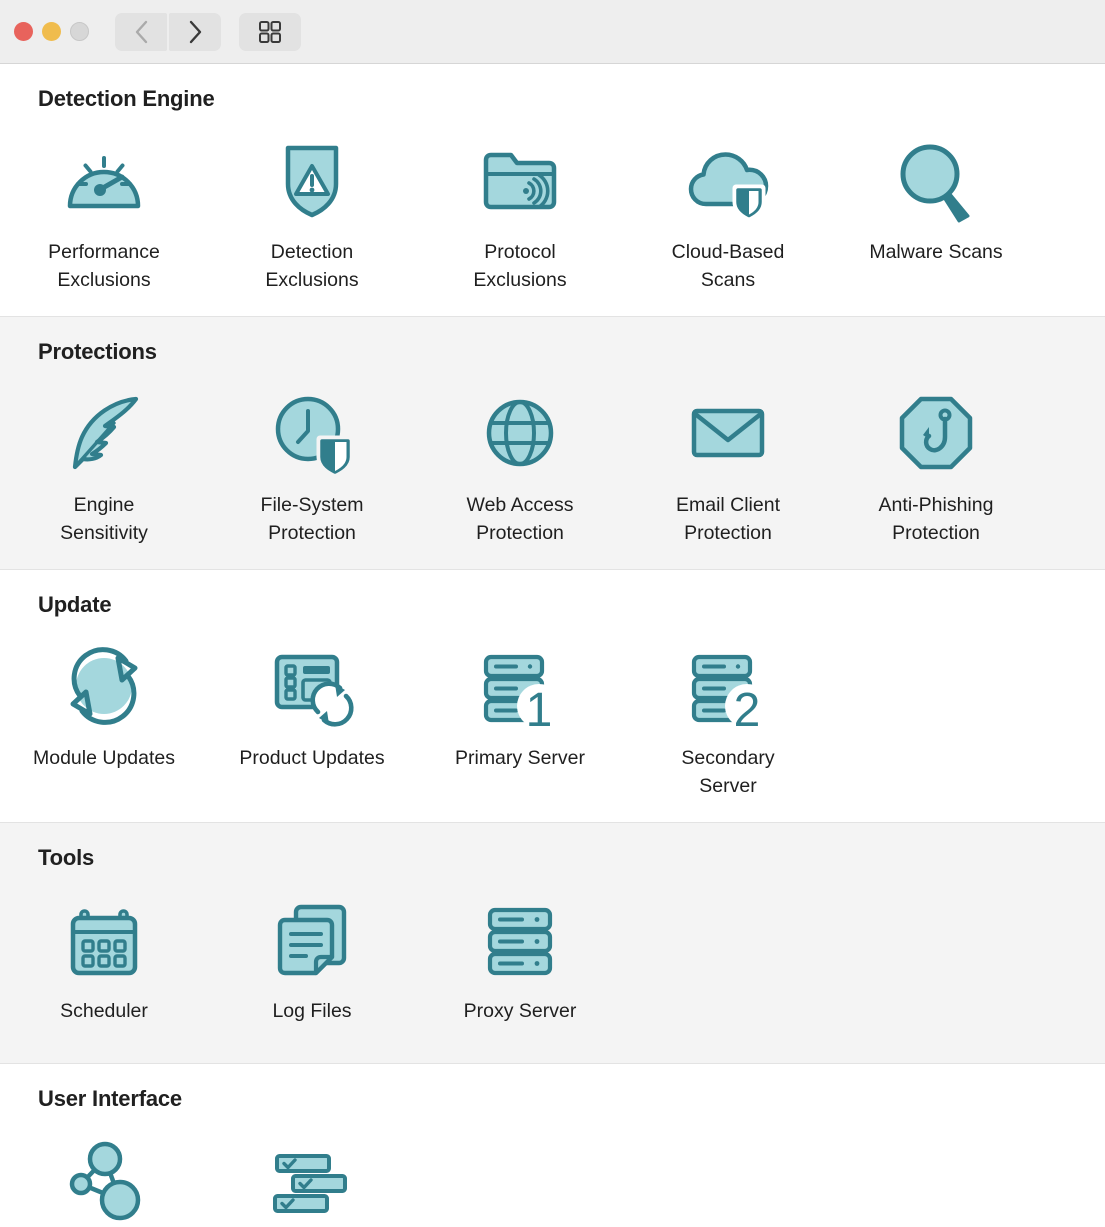 This screenshot has width=1105, height=1227. Describe the element at coordinates (520, 433) in the screenshot. I see `globe-icon` at that location.